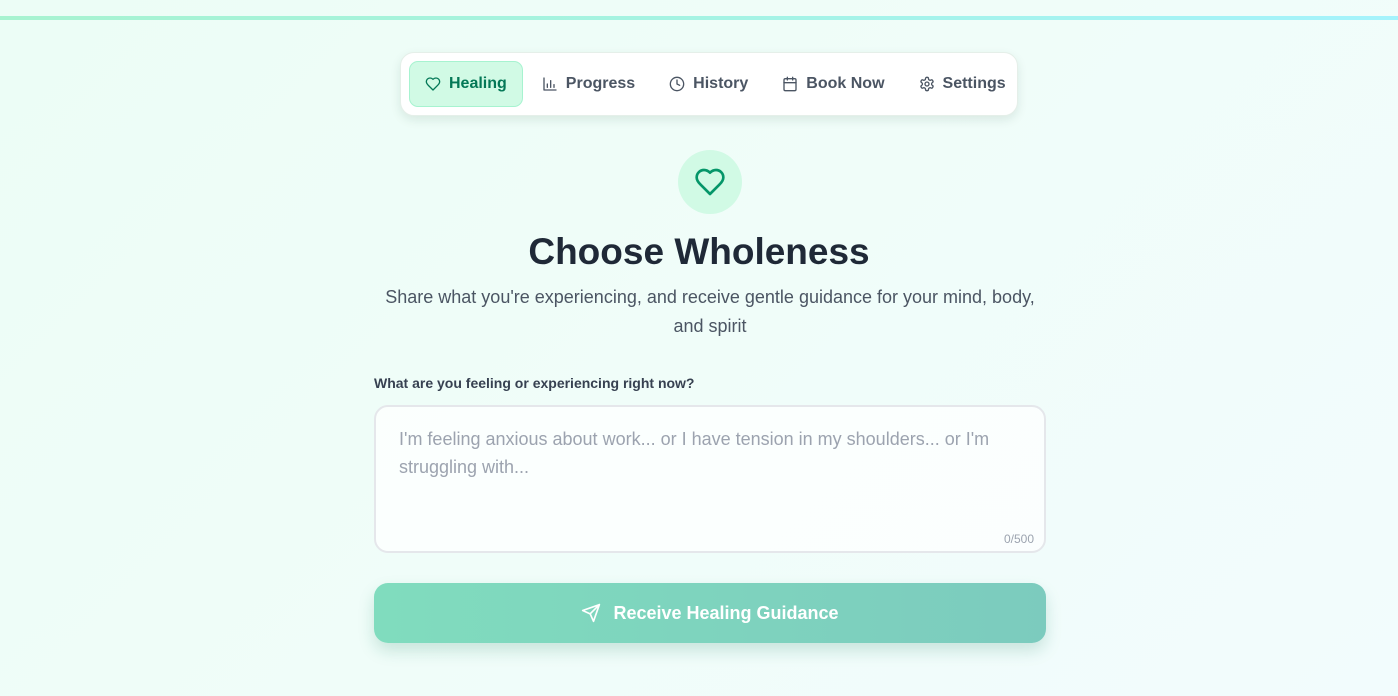 The image size is (1398, 696). What do you see at coordinates (699, 18) in the screenshot?
I see `top-accent-bar` at bounding box center [699, 18].